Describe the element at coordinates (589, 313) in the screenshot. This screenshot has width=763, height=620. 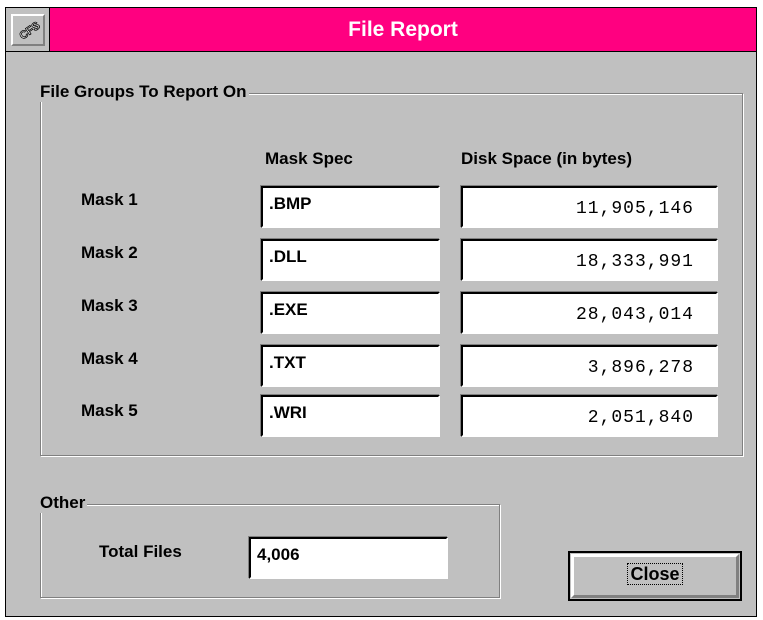
I see `mask-3-space-field: 28,043,014` at that location.